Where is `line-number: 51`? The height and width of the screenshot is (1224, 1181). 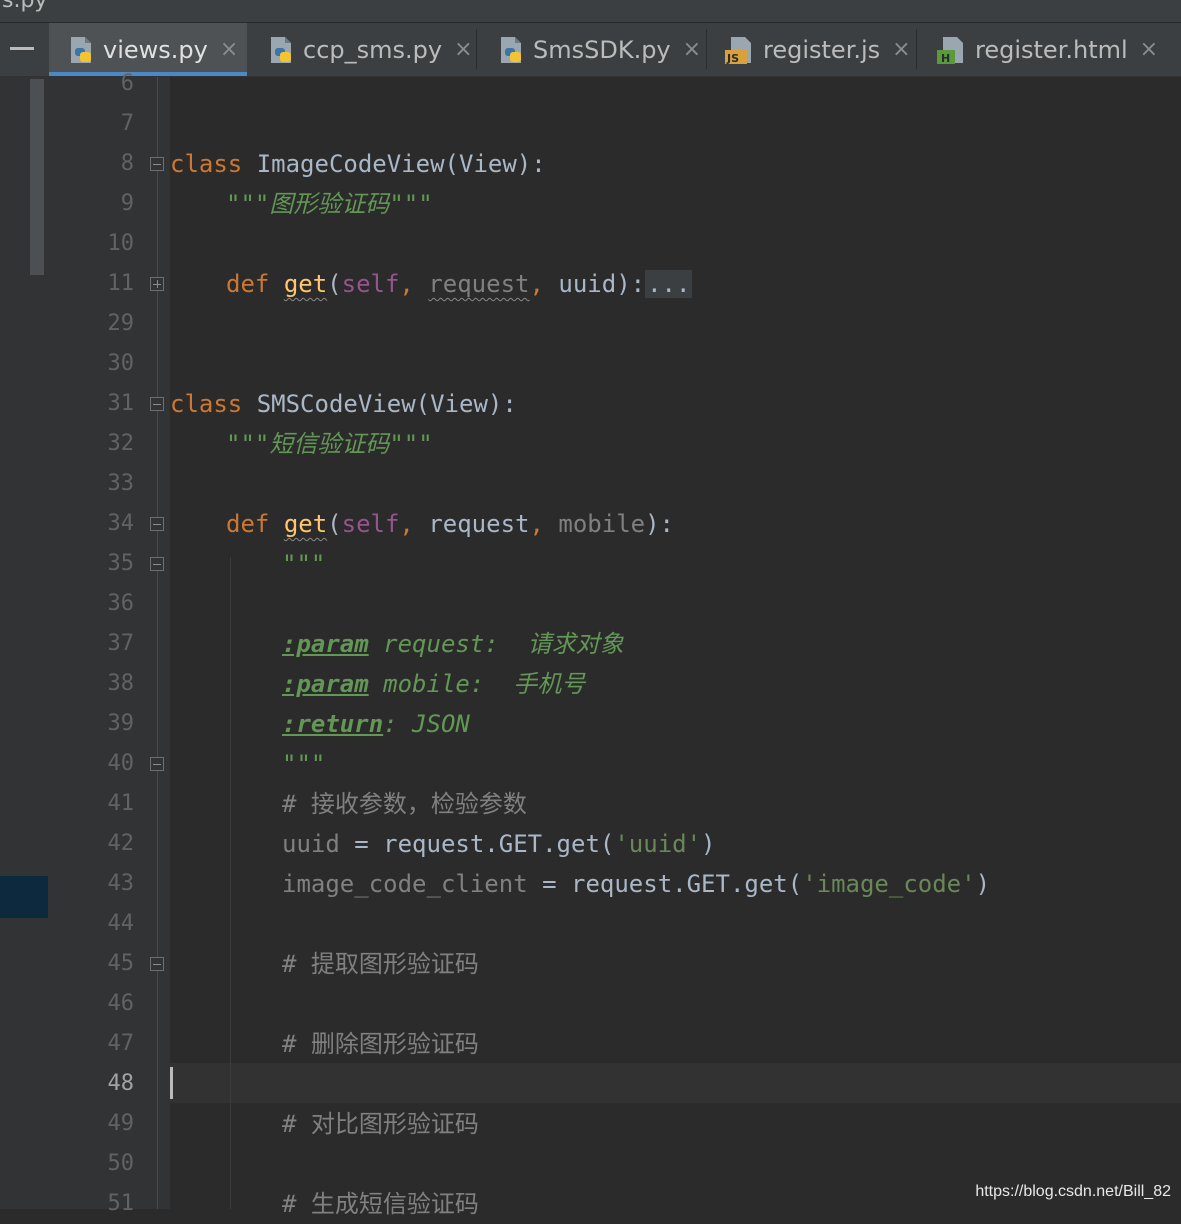
line-number: 51 is located at coordinates (121, 1203).